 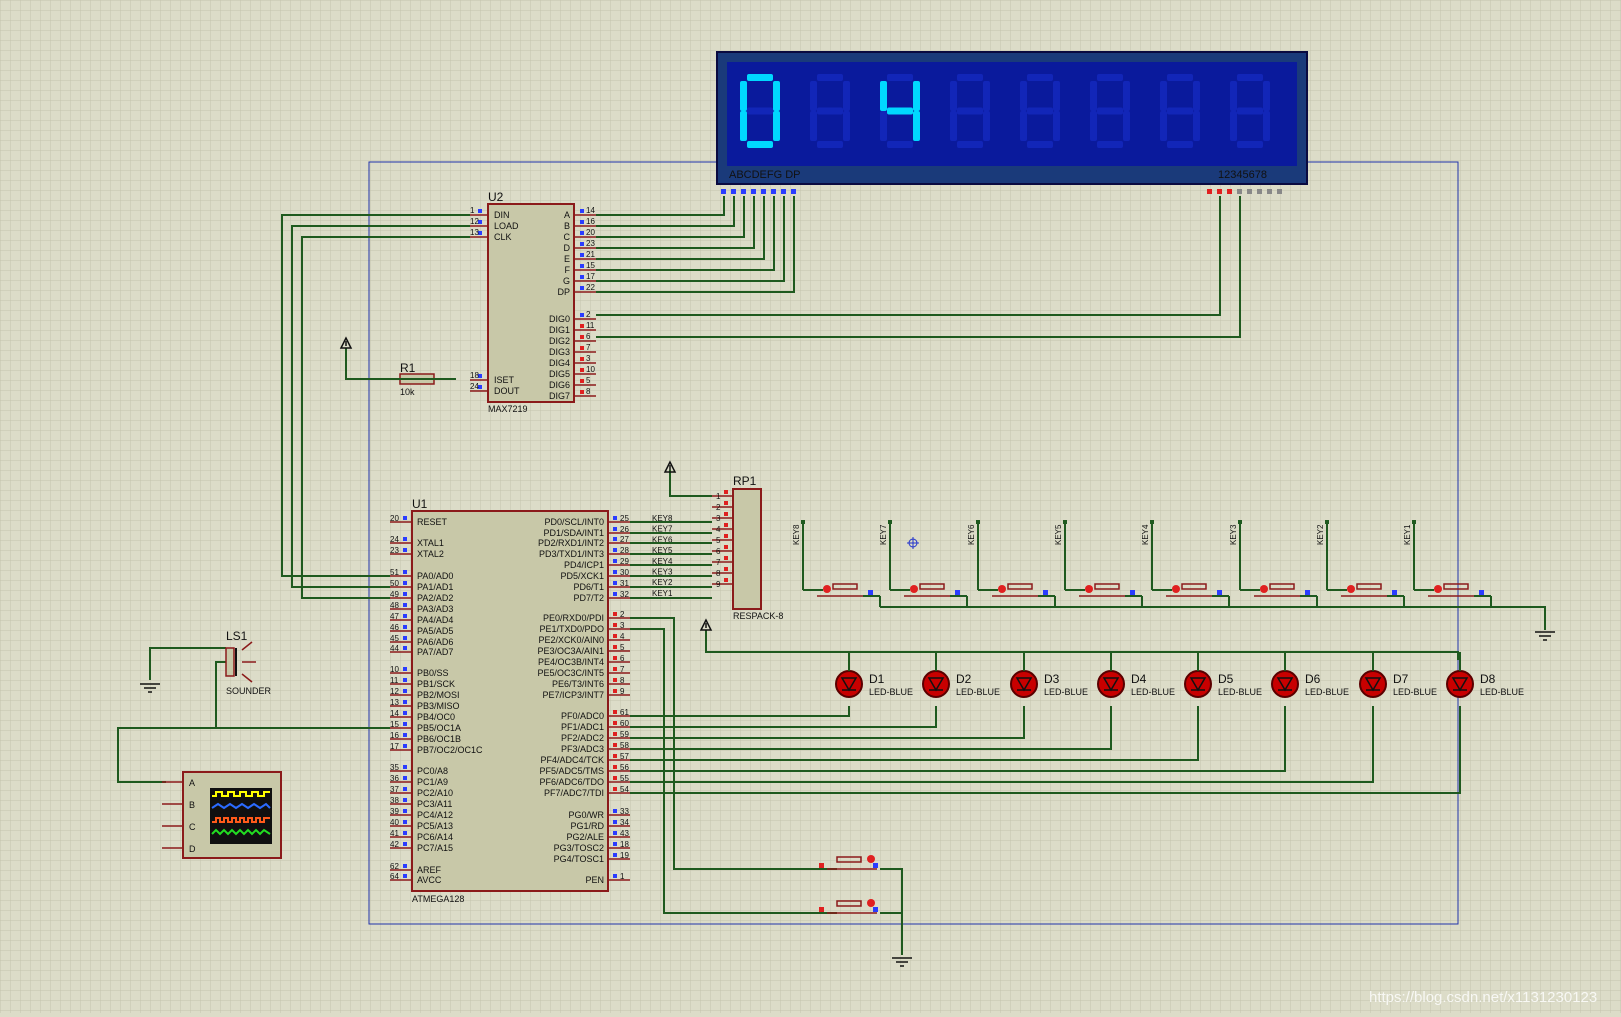 What do you see at coordinates (718, 507) in the screenshot?
I see `rp1-pin-num: 2` at bounding box center [718, 507].